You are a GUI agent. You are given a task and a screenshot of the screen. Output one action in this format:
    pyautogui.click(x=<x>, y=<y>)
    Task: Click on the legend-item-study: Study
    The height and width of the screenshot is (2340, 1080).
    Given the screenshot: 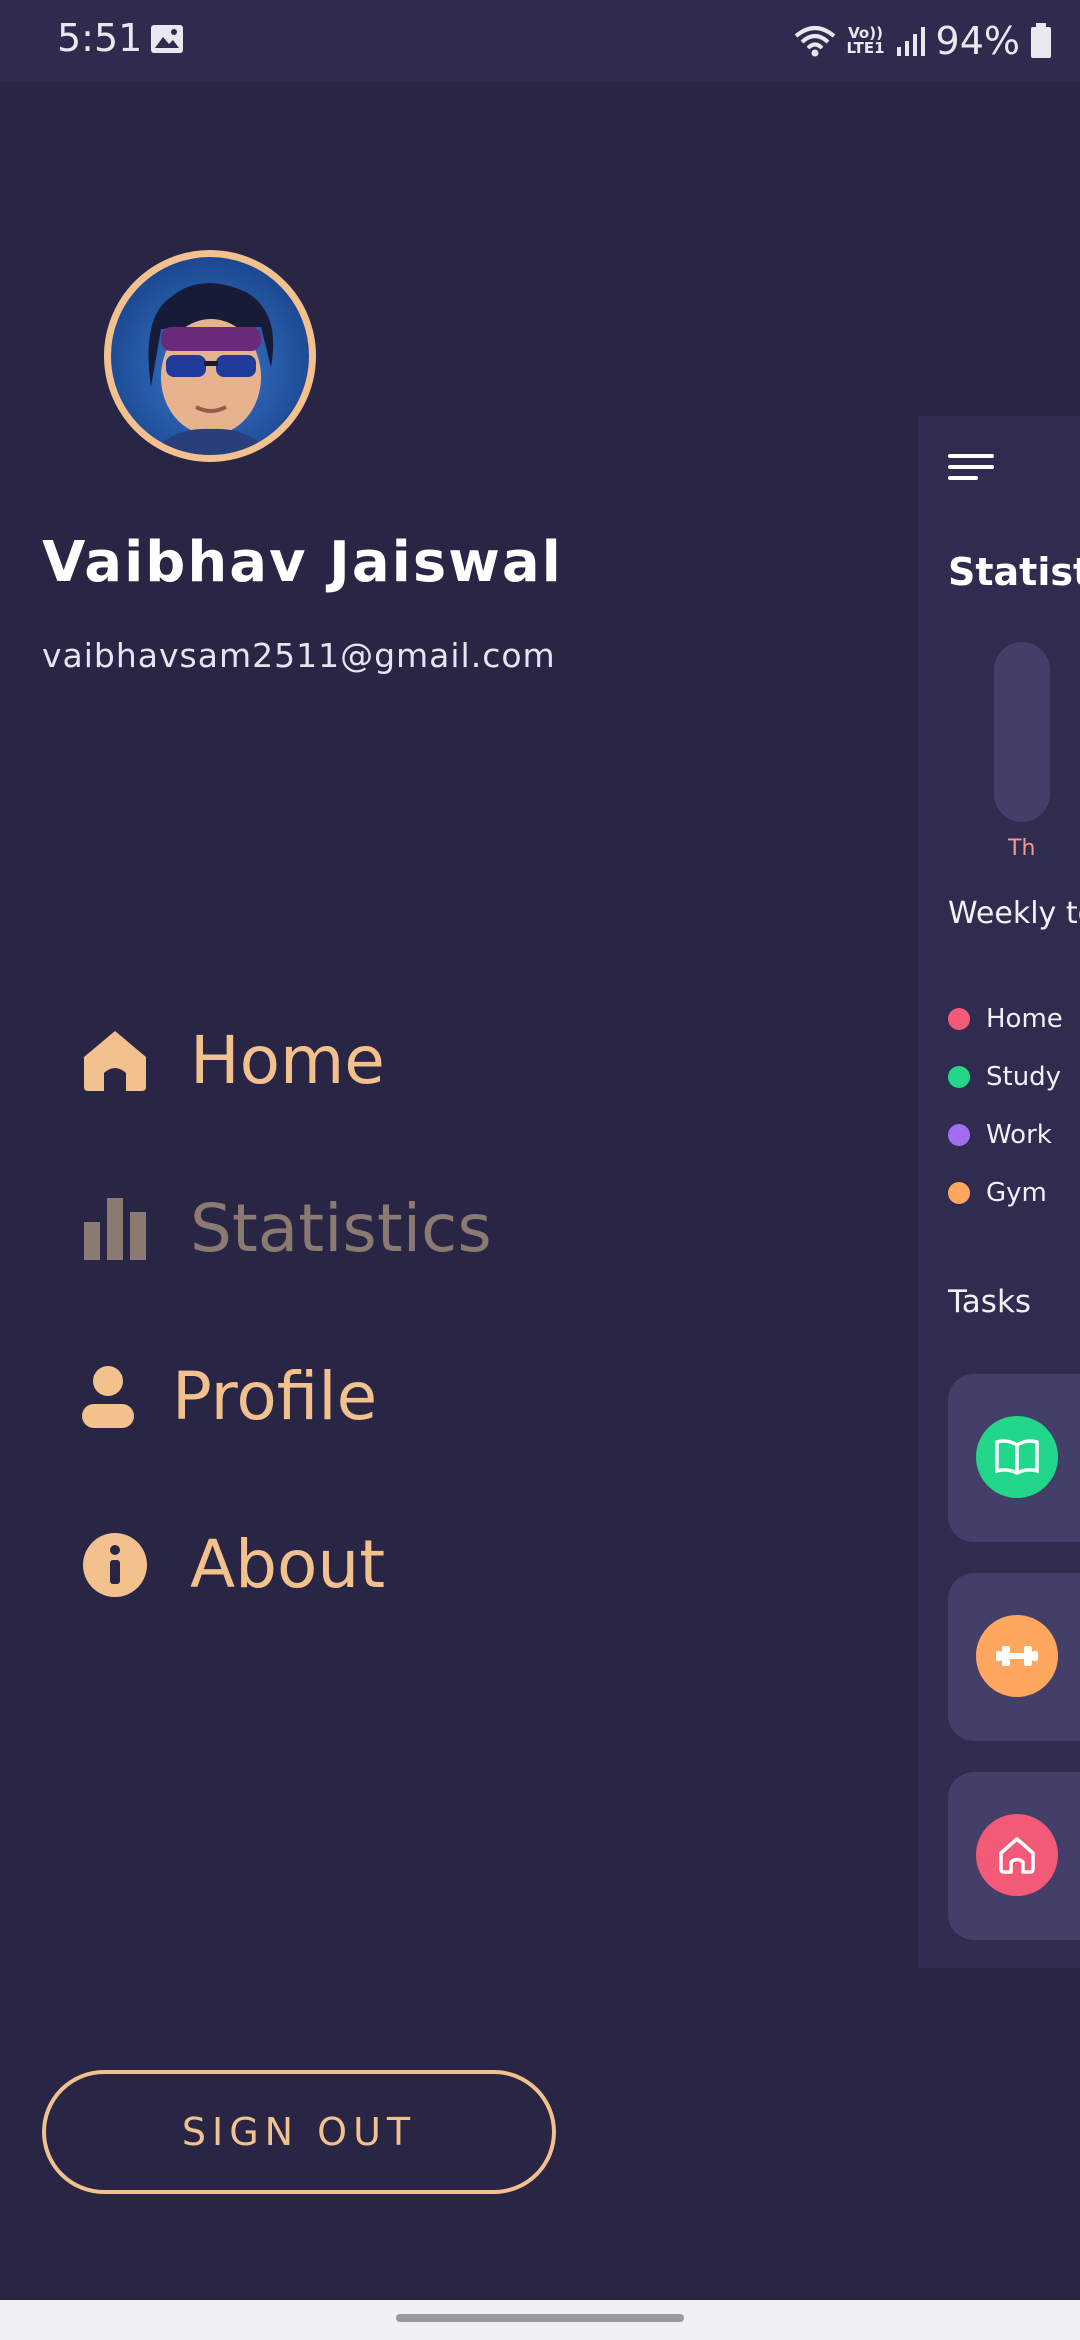 What is the action you would take?
    pyautogui.click(x=1004, y=1077)
    